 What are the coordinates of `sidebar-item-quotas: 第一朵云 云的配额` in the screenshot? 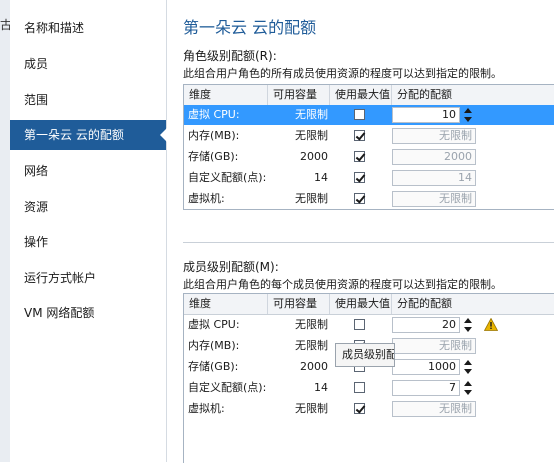 It's located at (88, 135).